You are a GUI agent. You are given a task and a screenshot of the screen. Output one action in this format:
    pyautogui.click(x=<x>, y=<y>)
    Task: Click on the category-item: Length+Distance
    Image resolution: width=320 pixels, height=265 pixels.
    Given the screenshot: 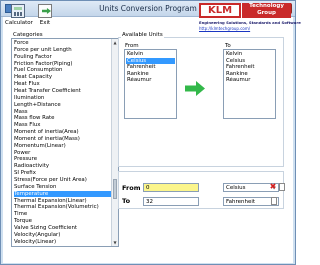 What is the action you would take?
    pyautogui.click(x=63, y=105)
    